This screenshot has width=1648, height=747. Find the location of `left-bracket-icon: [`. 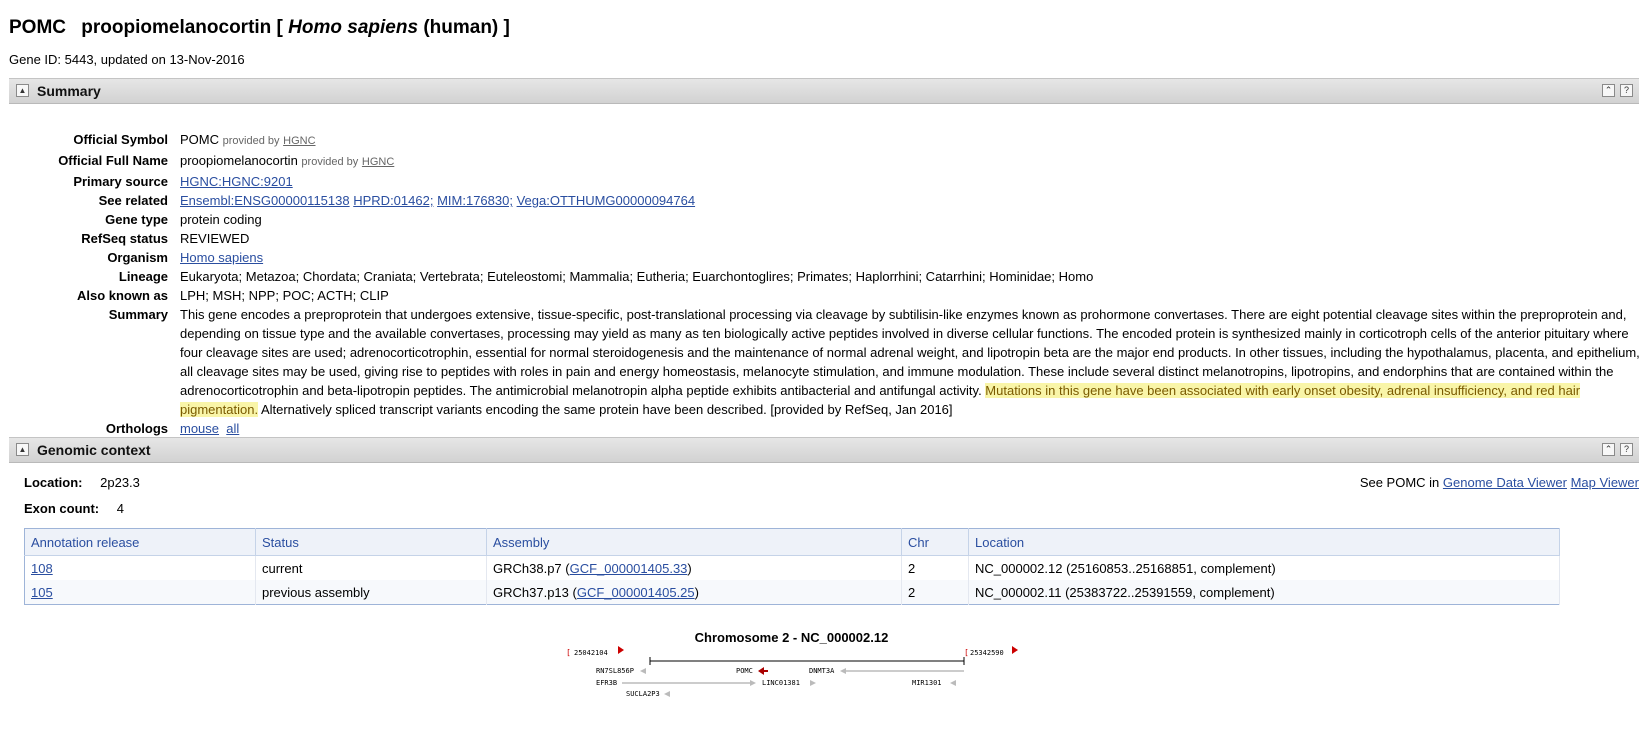

left-bracket-icon: [ is located at coordinates (568, 652).